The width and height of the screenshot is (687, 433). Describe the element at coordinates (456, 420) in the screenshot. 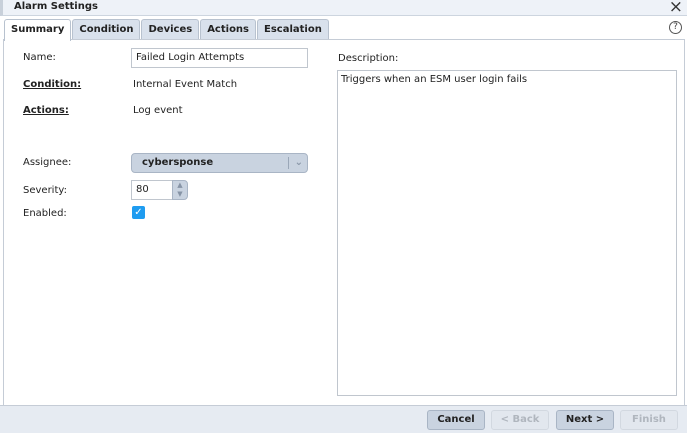

I see `cancel-button: Cancel` at that location.